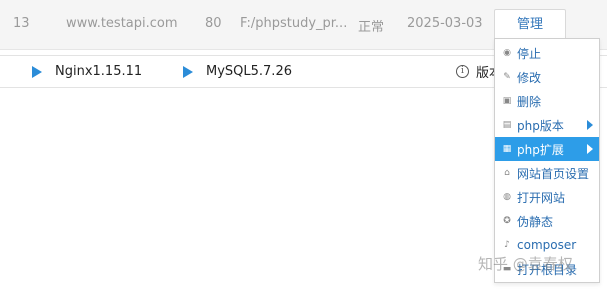 The height and width of the screenshot is (289, 607). Describe the element at coordinates (122, 23) in the screenshot. I see `site-domain: www.testapi.com` at that location.